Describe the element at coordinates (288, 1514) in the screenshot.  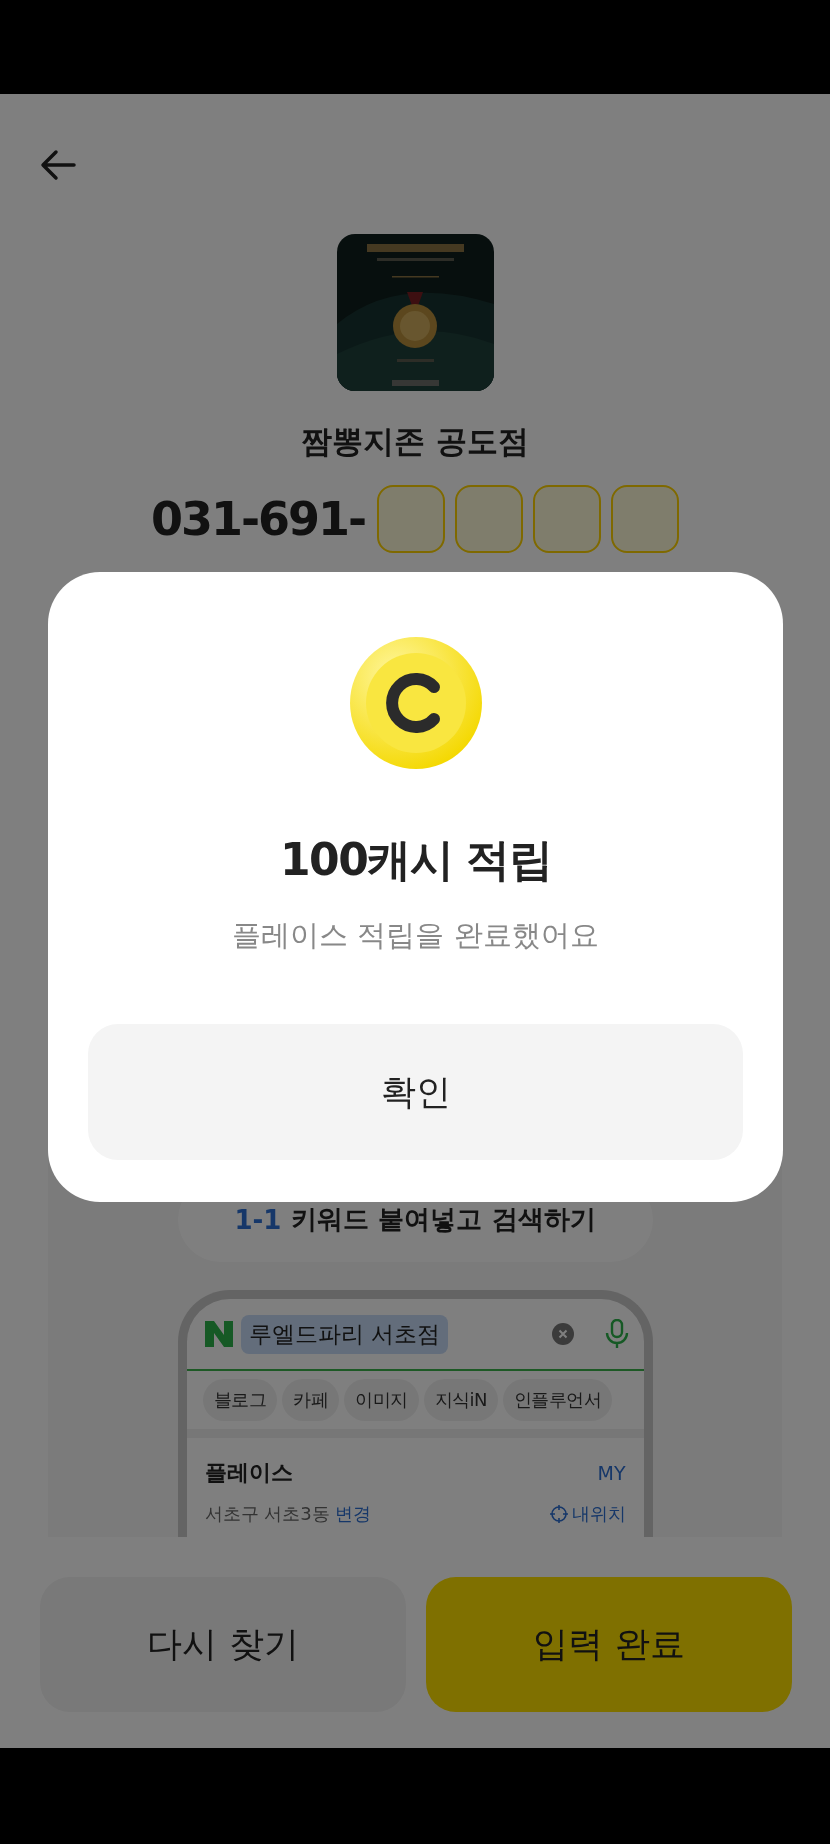
I see `location-text: 서초구 서초3동 변경` at that location.